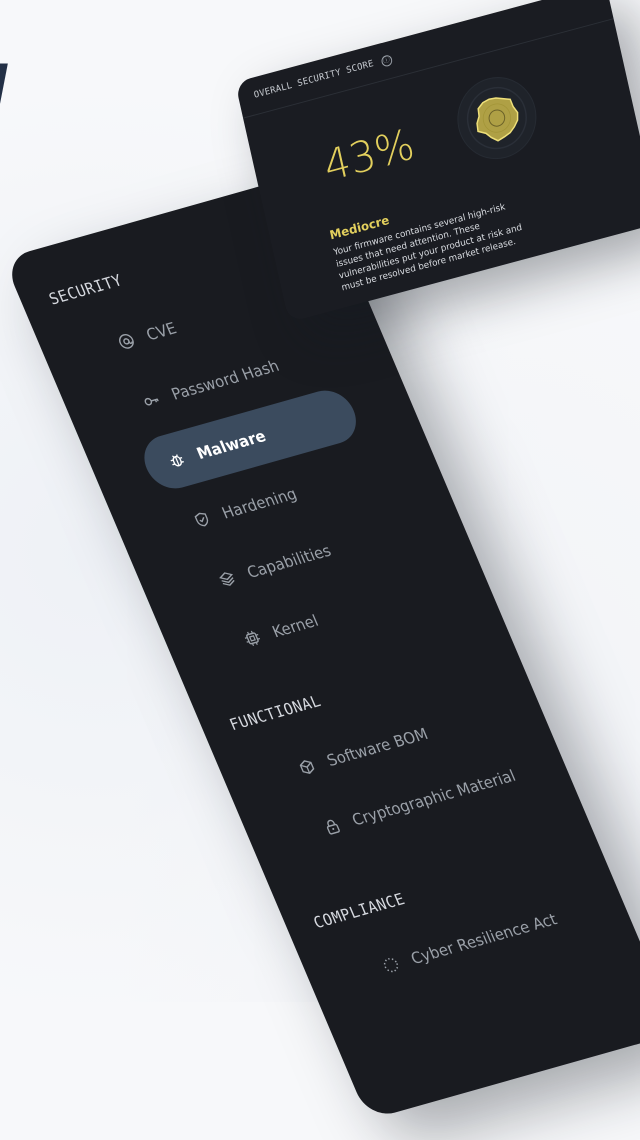 This screenshot has width=640, height=1140. I want to click on score-ring-gauge, so click(497, 118).